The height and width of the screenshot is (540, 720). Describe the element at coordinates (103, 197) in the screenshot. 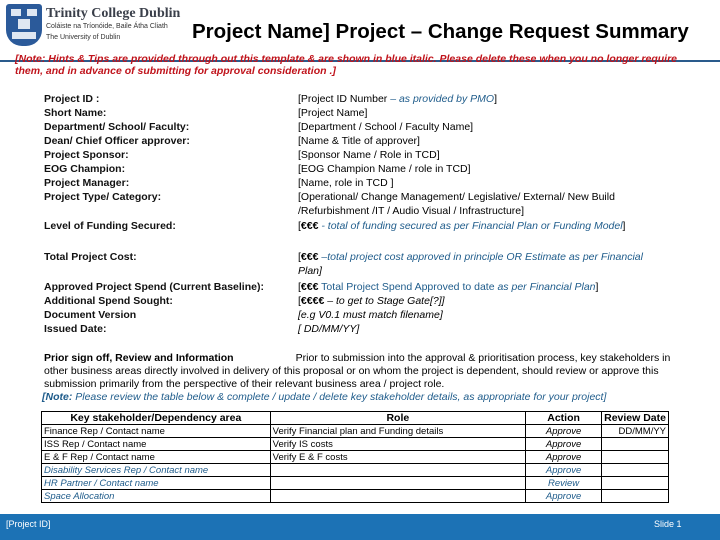

I see `label-project-type: Project Type/ Category:` at that location.